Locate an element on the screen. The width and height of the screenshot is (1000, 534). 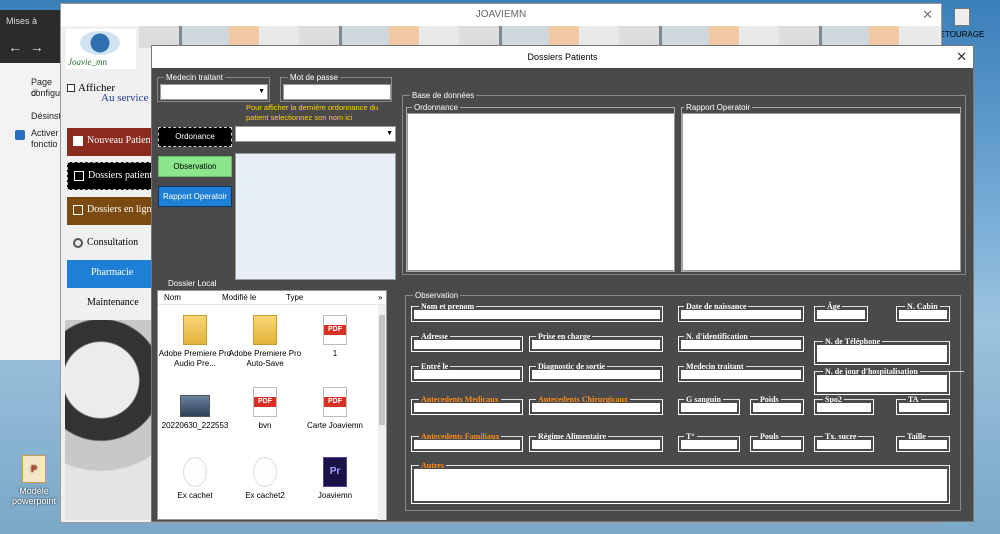
age-field is located at coordinates (841, 314).